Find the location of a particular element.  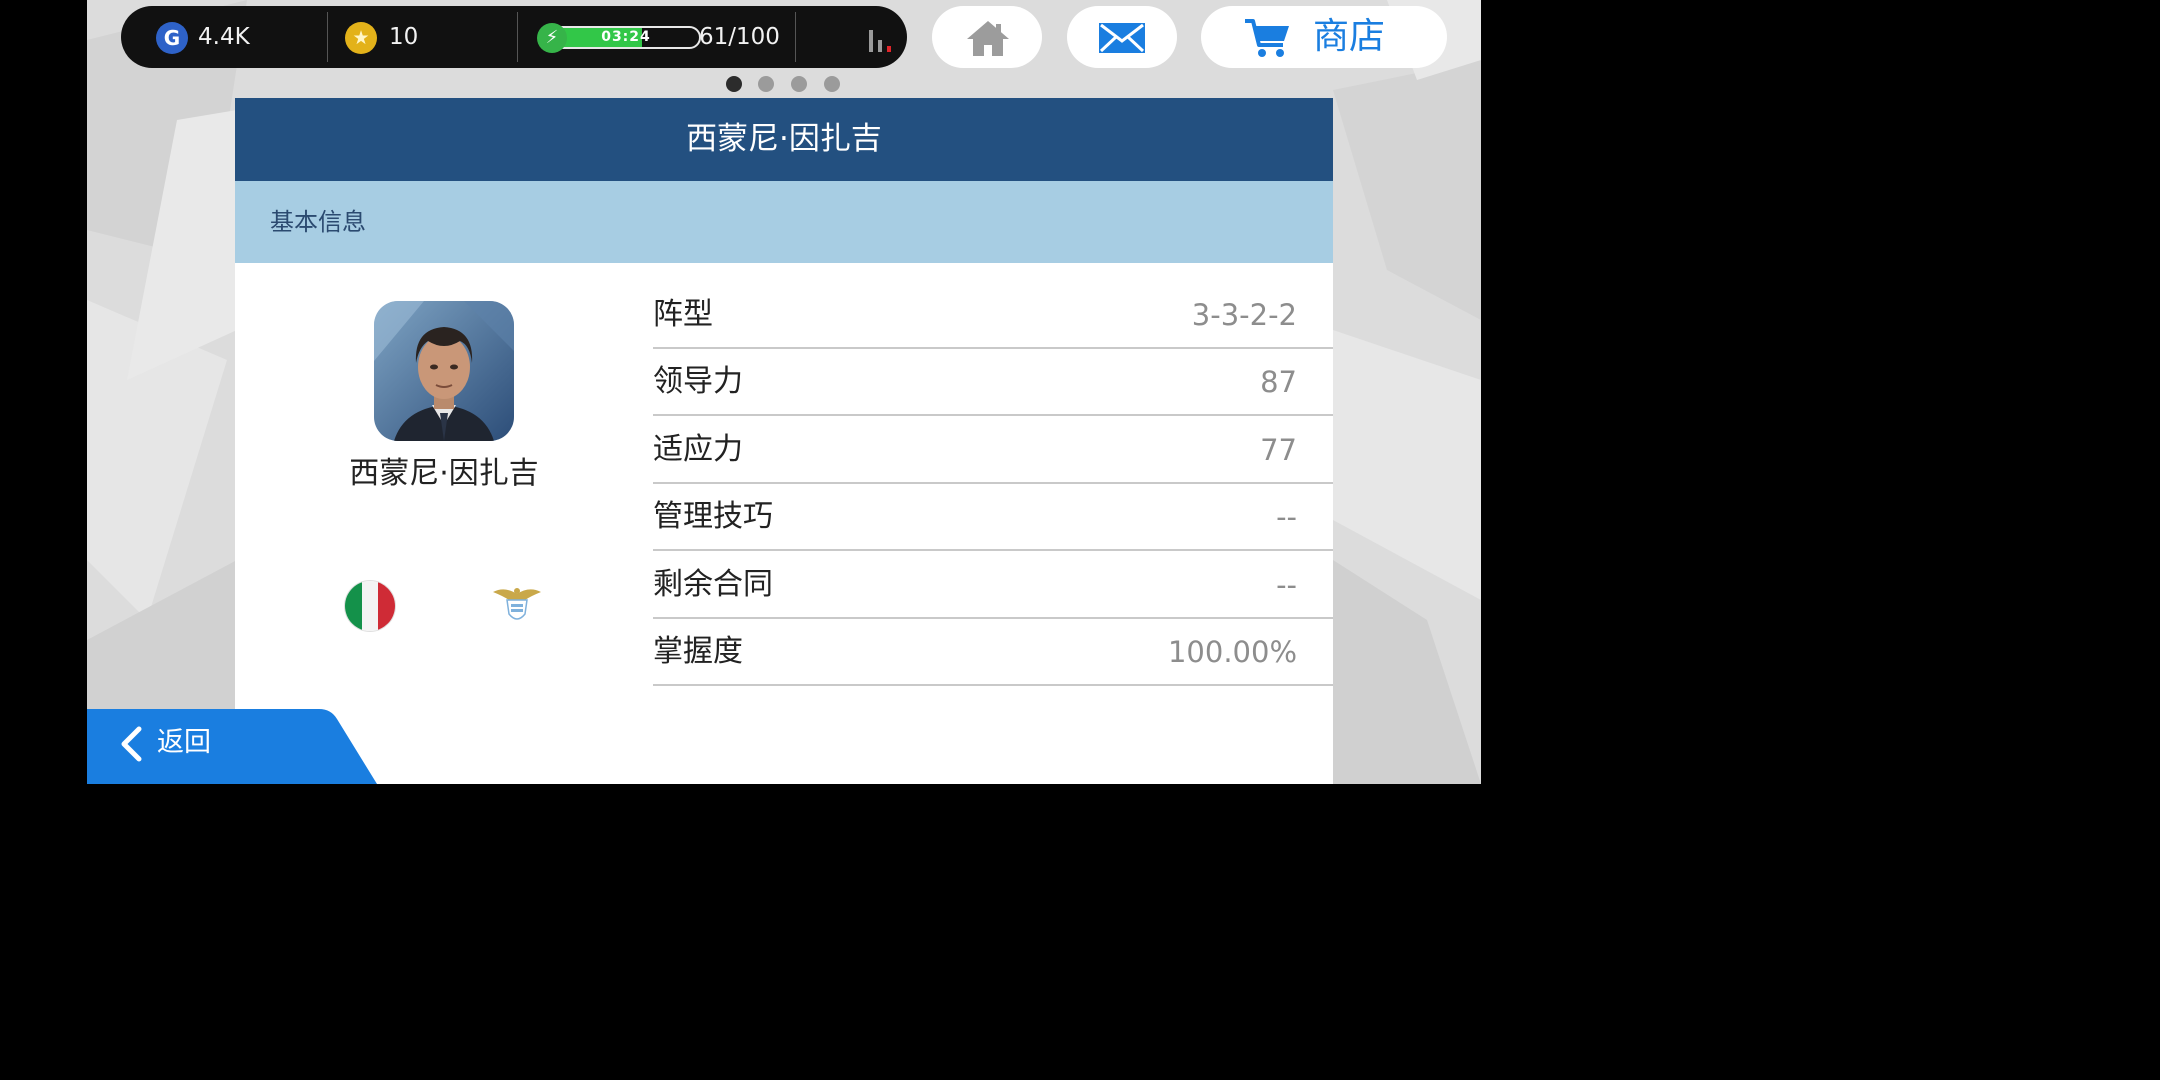

status-bar: G 4.4K ★ 10 ⚡ 03:24 61/100 is located at coordinates (514, 37).